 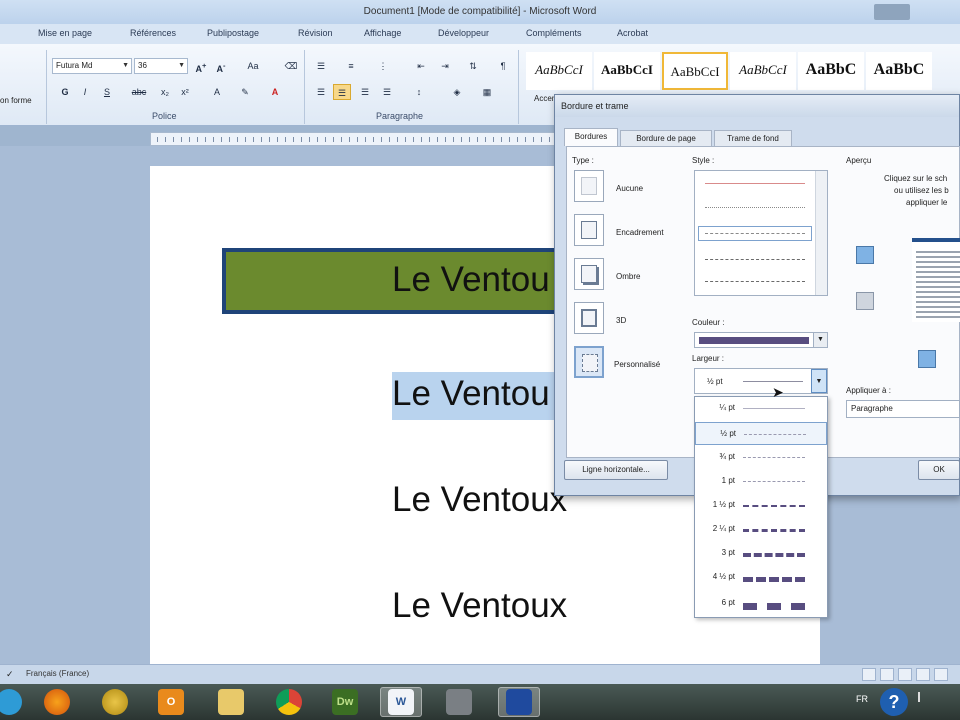 What do you see at coordinates (903, 409) in the screenshot?
I see `apply-to-combo: Paragraphe` at bounding box center [903, 409].